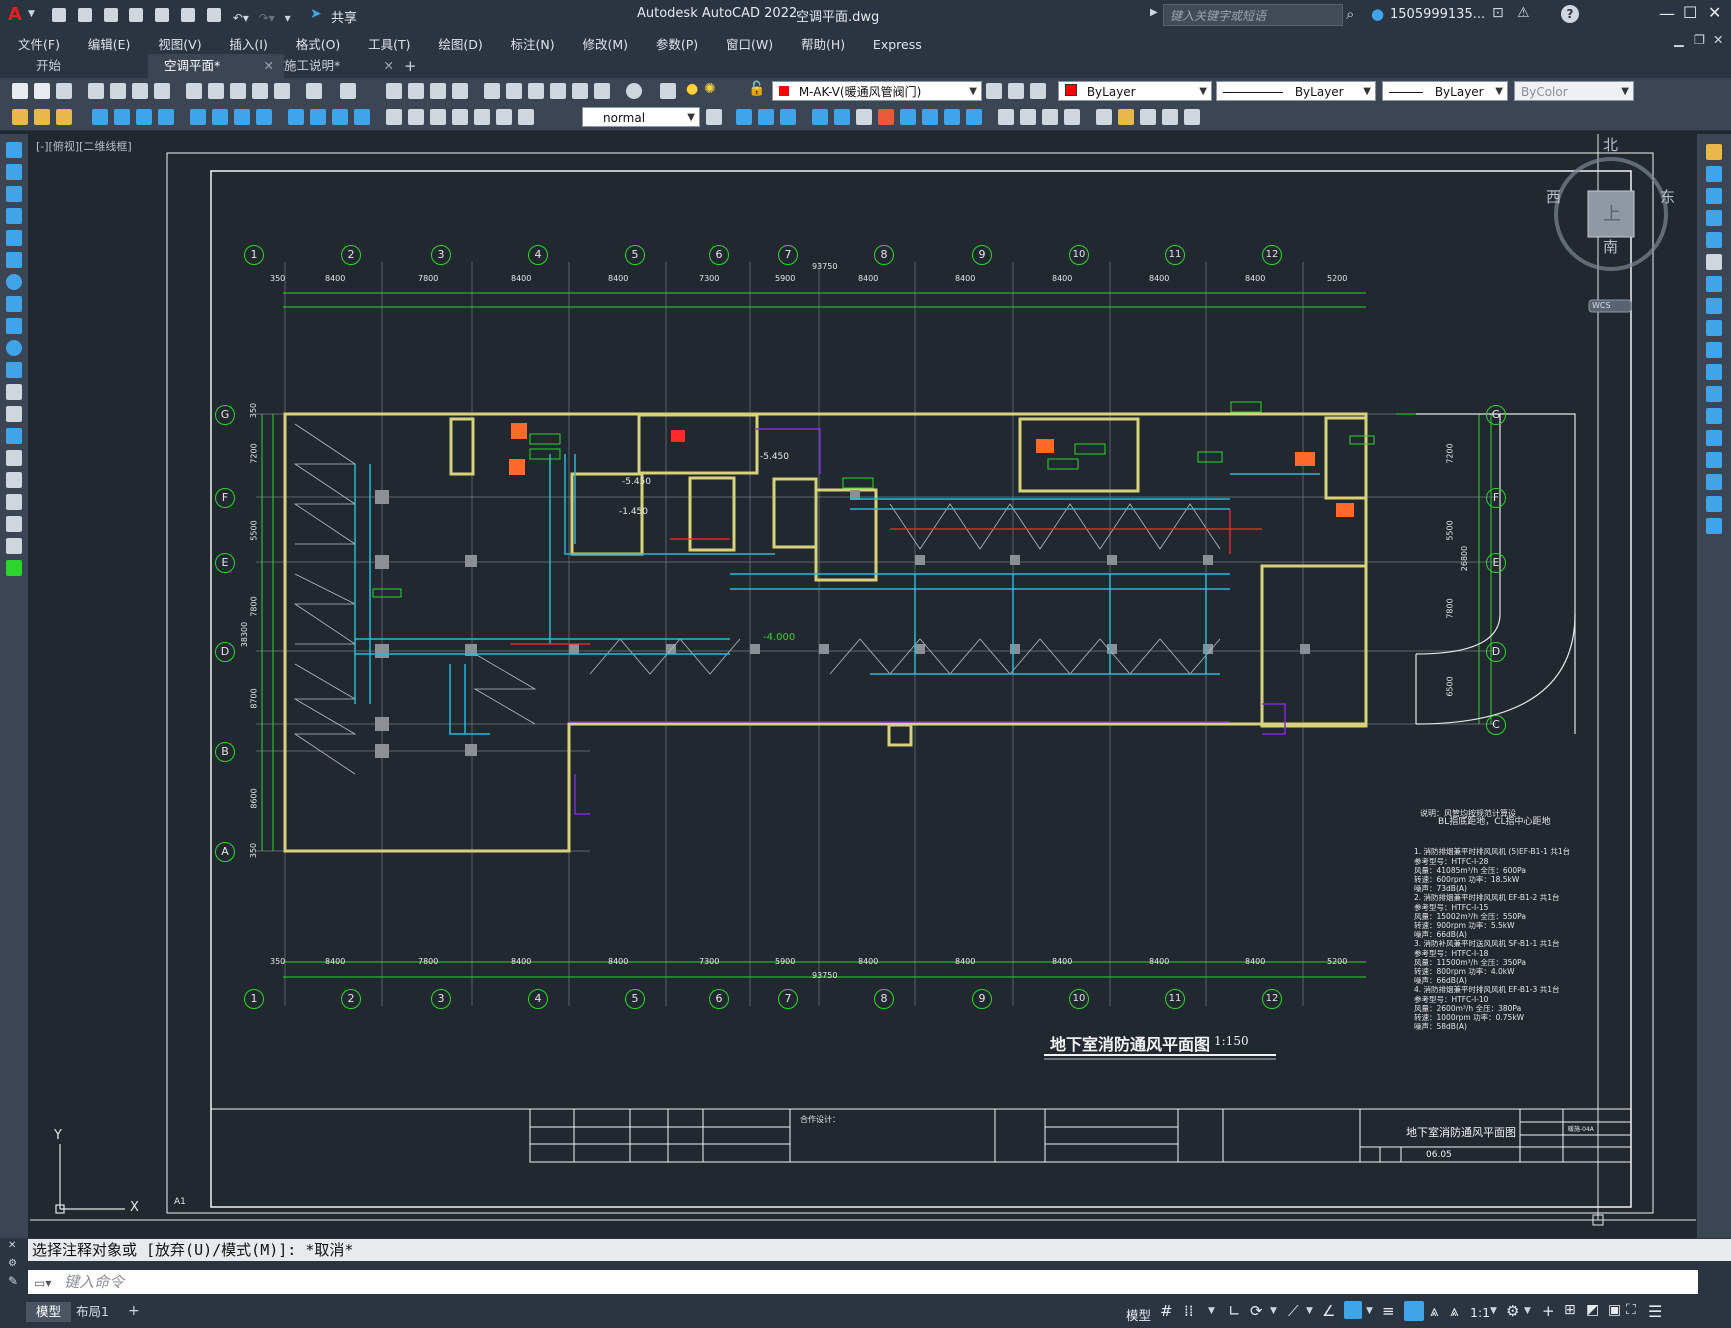 This screenshot has width=1731, height=1328. What do you see at coordinates (296, 117) in the screenshot?
I see `quick-dim-icon` at bounding box center [296, 117].